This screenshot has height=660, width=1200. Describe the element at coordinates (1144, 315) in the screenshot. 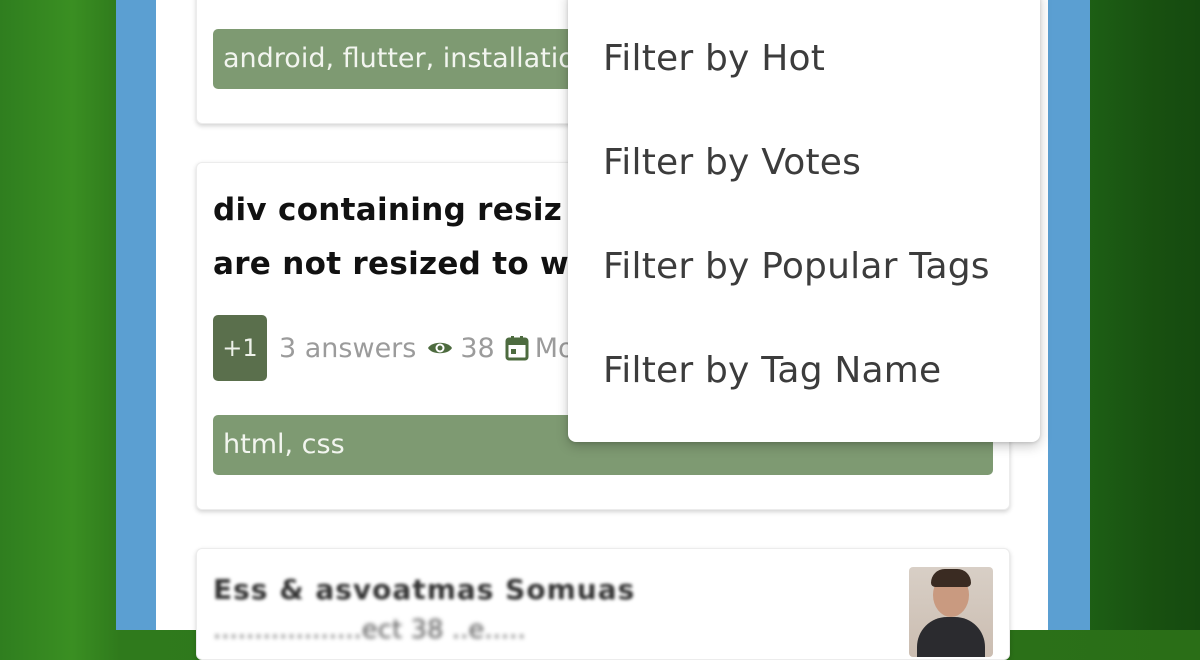

I see `background-right` at that location.